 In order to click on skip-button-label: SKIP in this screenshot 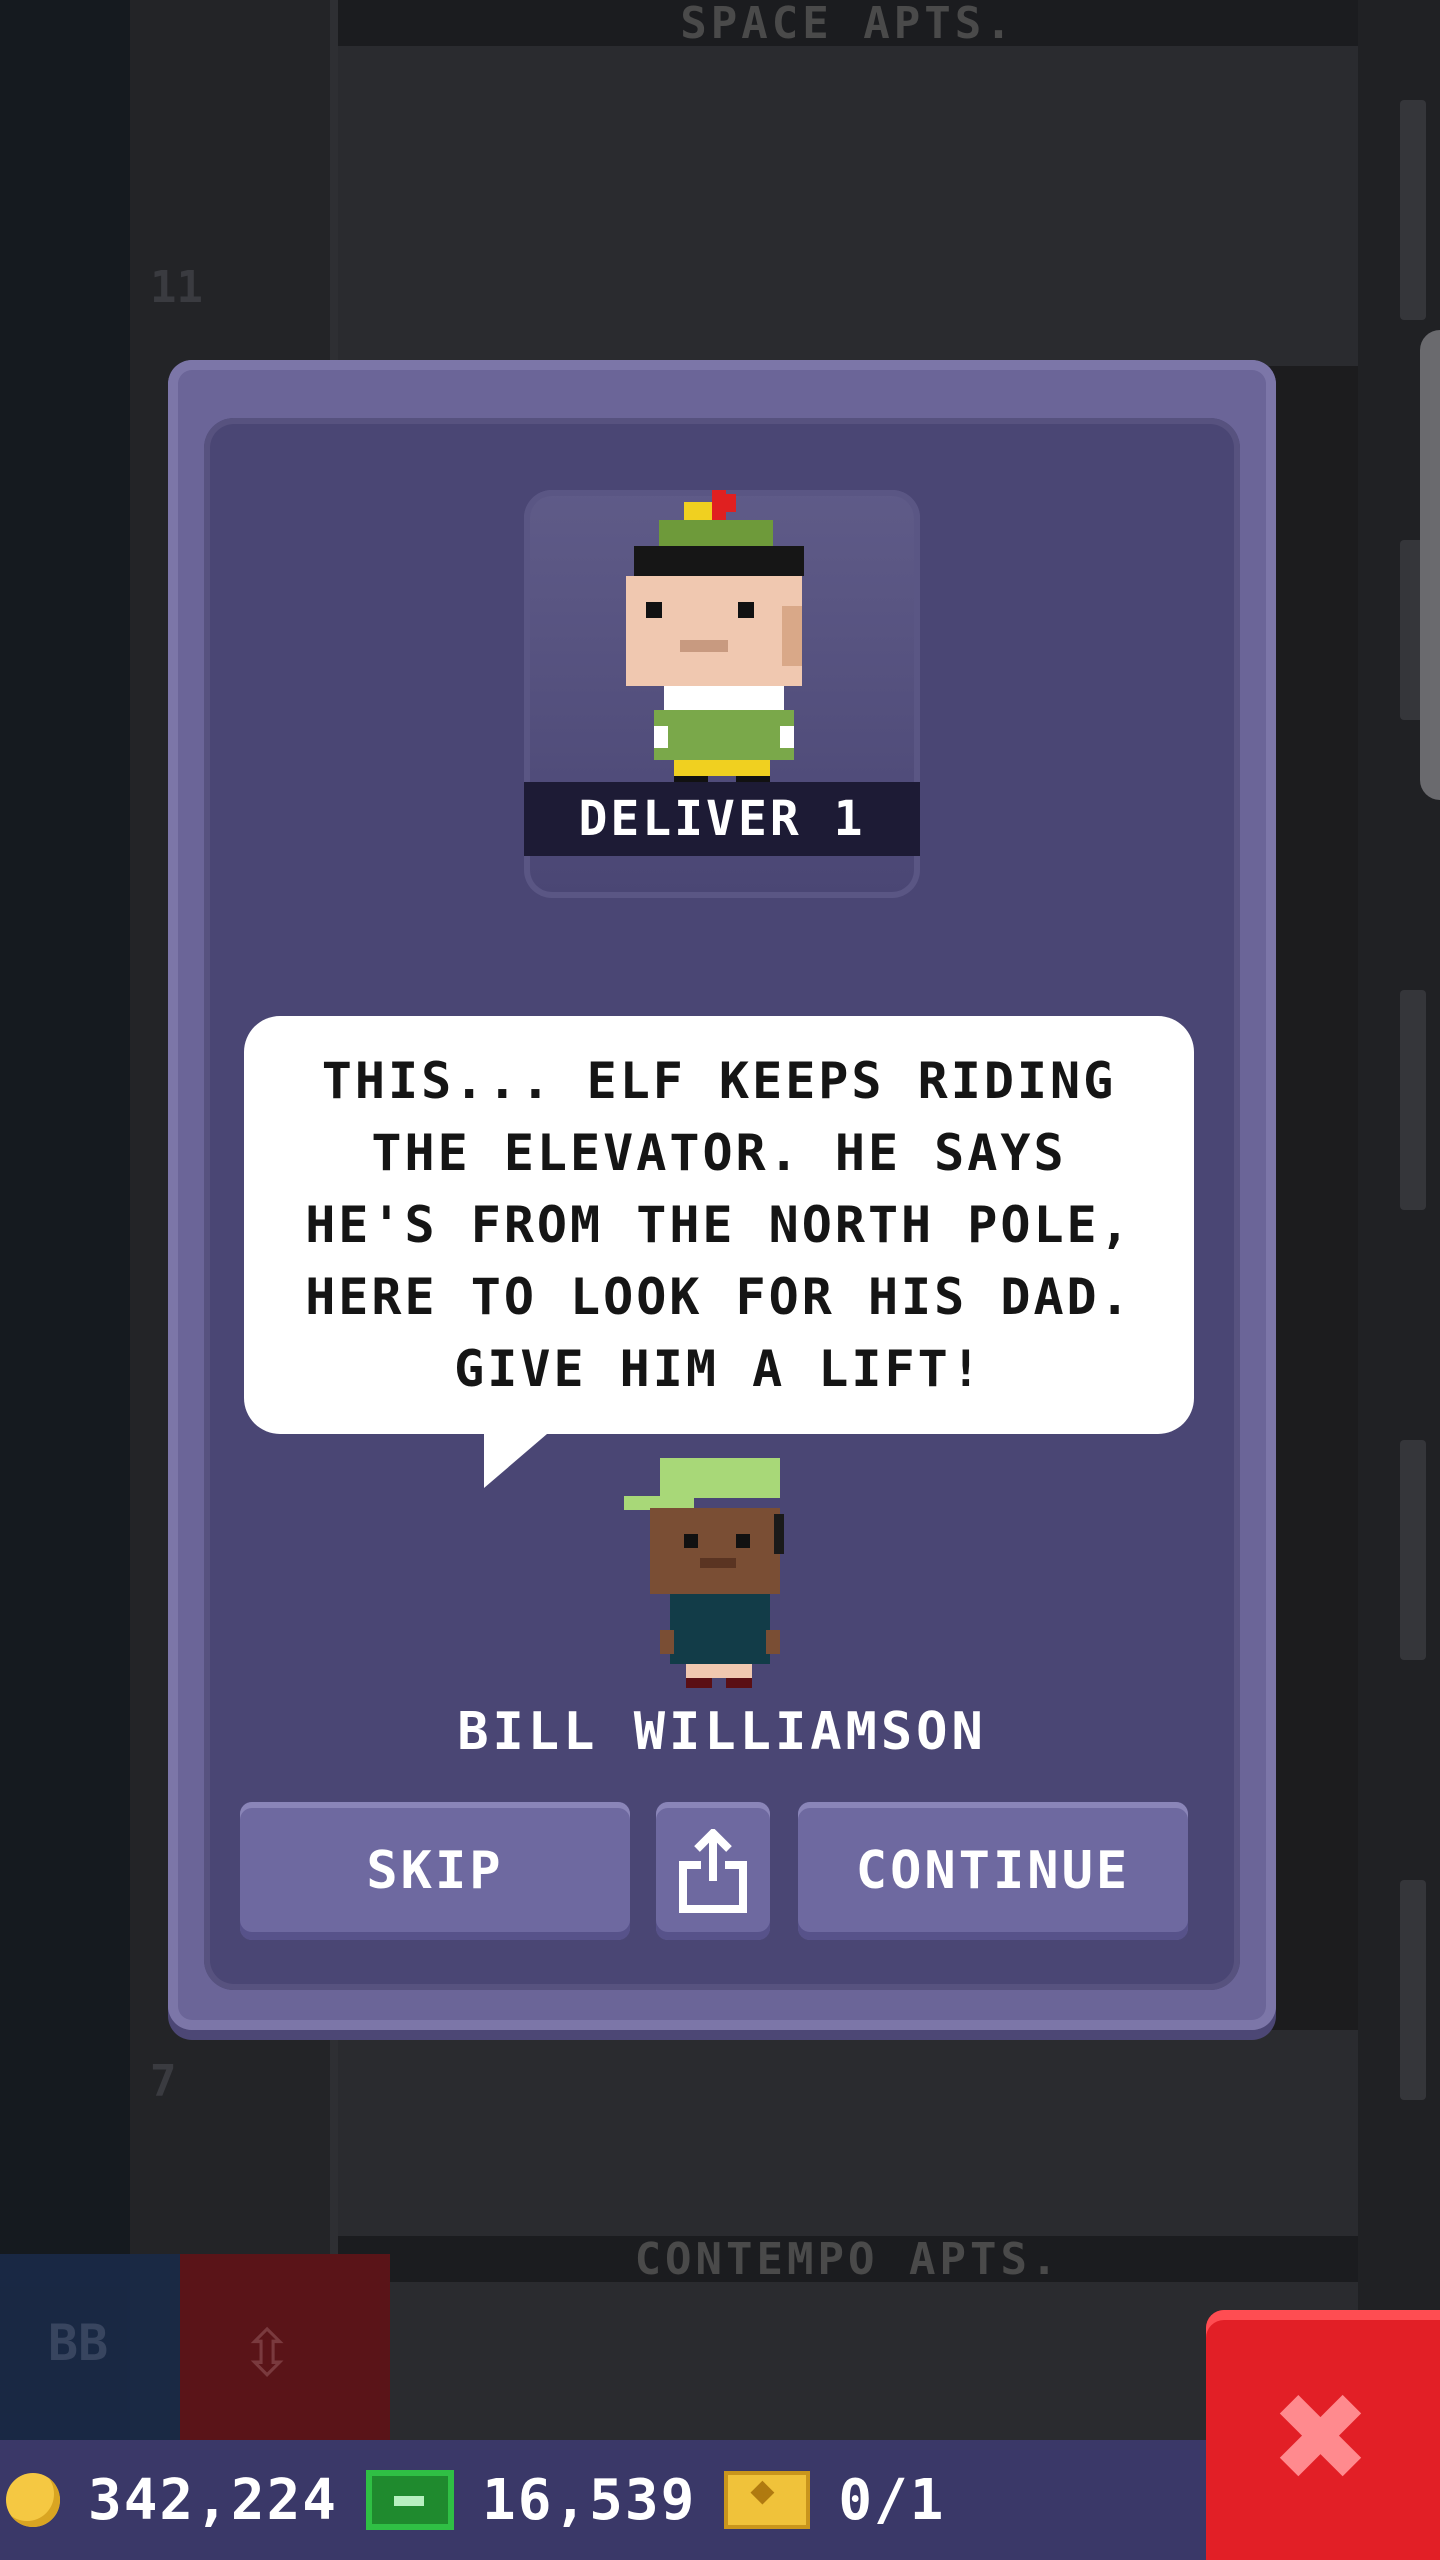, I will do `click(435, 1871)`.